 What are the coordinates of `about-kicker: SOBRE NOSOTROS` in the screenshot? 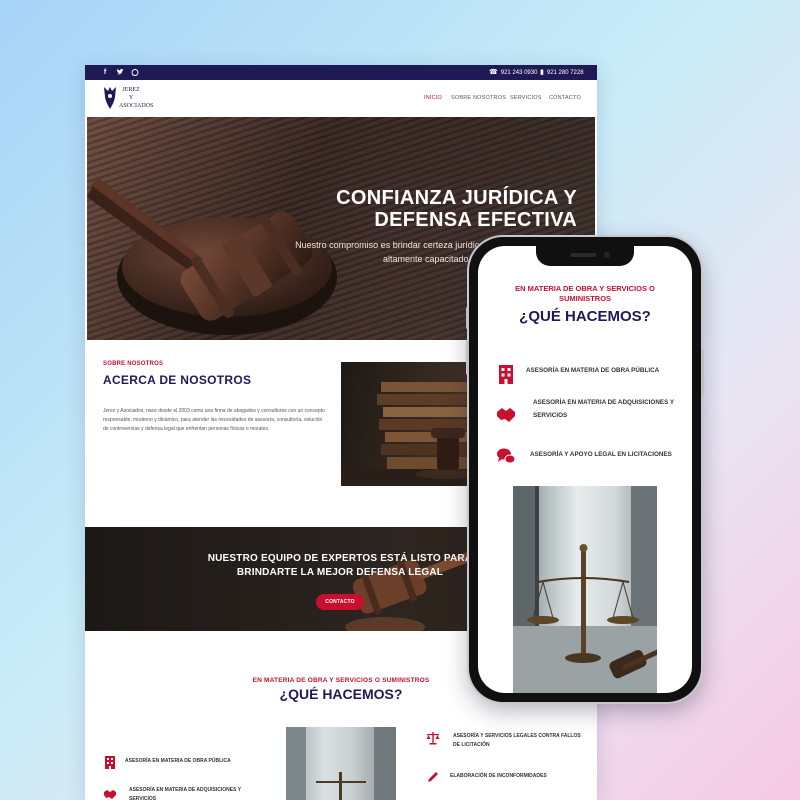 It's located at (133, 364).